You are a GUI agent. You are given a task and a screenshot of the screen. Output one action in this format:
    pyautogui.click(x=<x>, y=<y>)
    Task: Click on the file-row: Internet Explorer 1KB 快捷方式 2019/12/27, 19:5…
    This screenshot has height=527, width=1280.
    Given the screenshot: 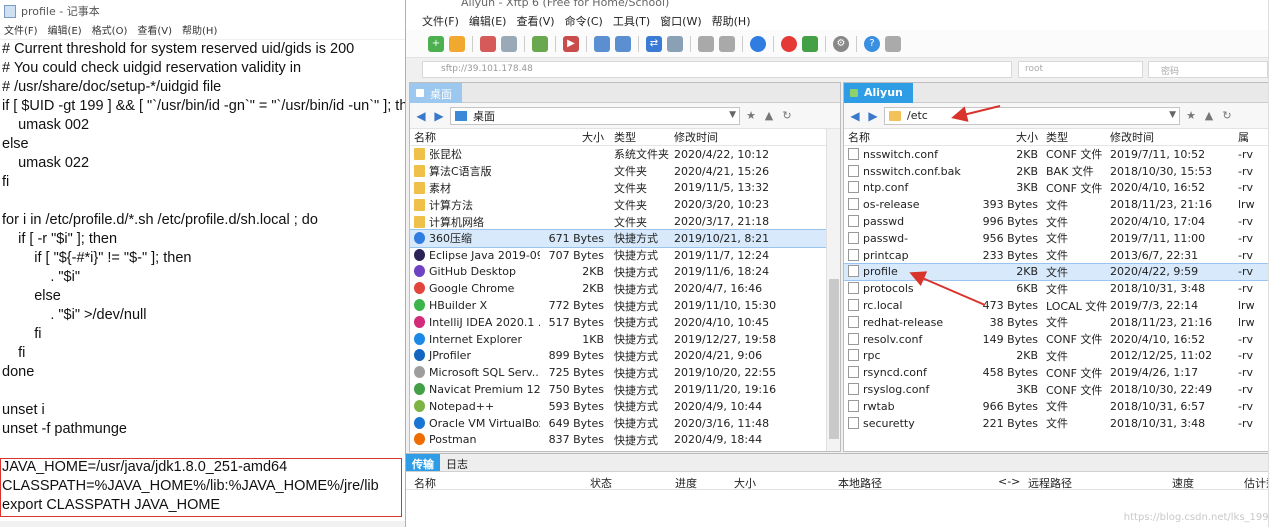 What is the action you would take?
    pyautogui.click(x=625, y=339)
    